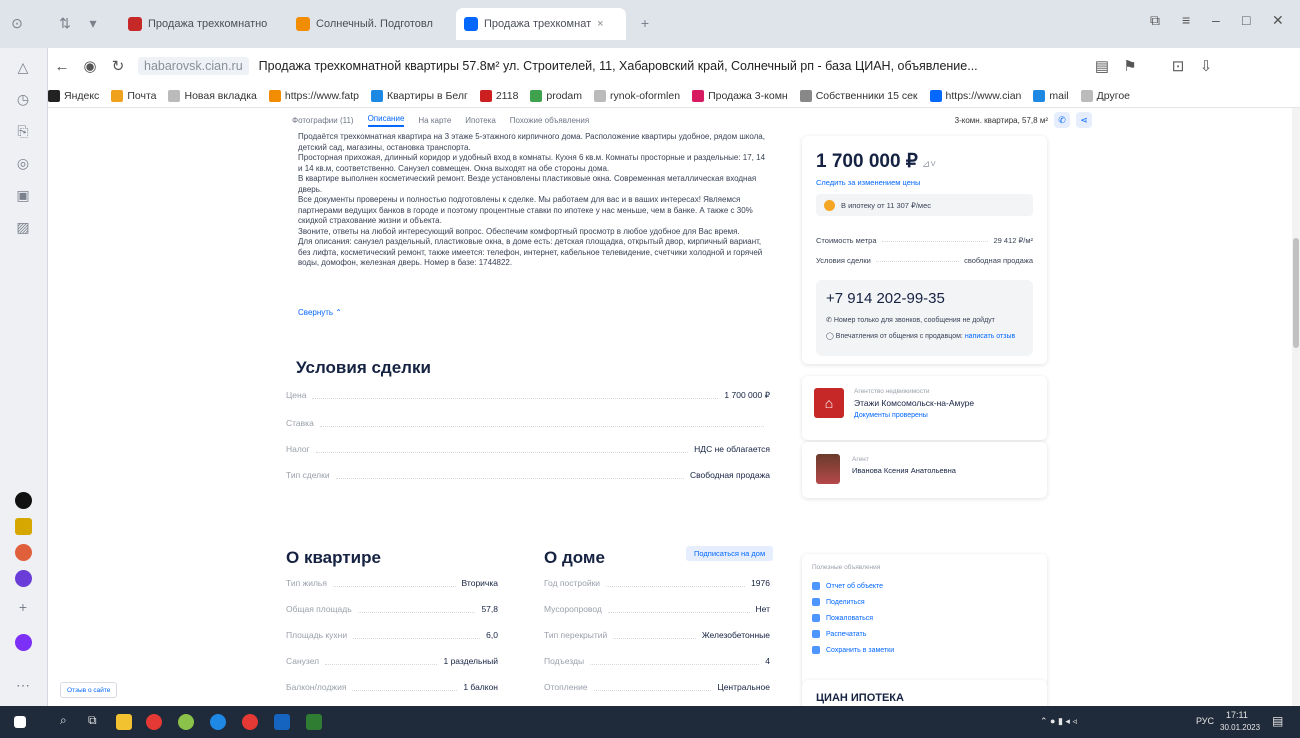  I want to click on price-chart-icon: ⊿˅, so click(929, 164).